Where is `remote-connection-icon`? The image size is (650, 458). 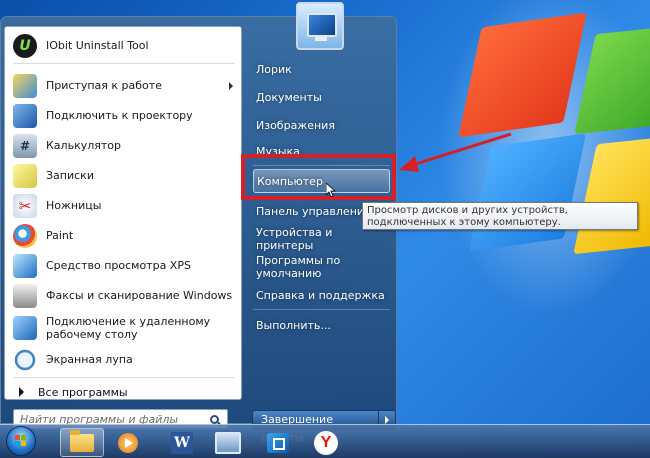 remote-connection-icon is located at coordinates (278, 442).